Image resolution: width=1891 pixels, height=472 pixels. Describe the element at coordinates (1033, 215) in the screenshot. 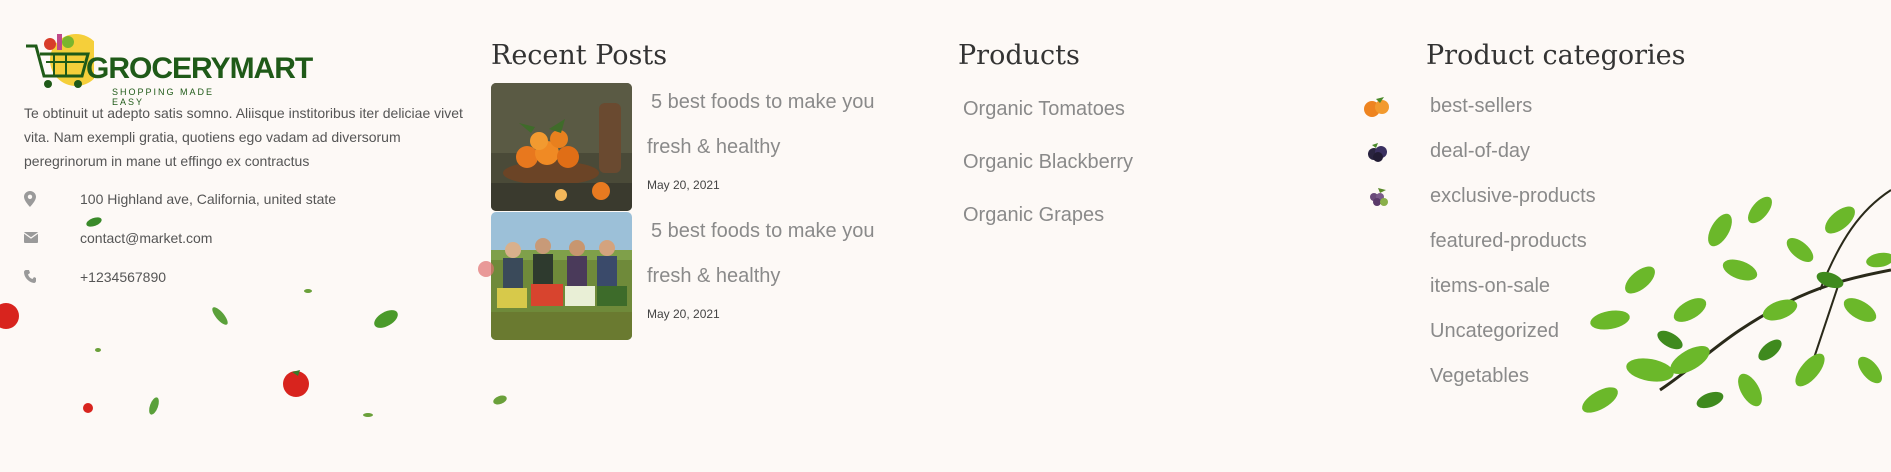

I see `product-link-organic-grapes: Organic Grapes` at that location.